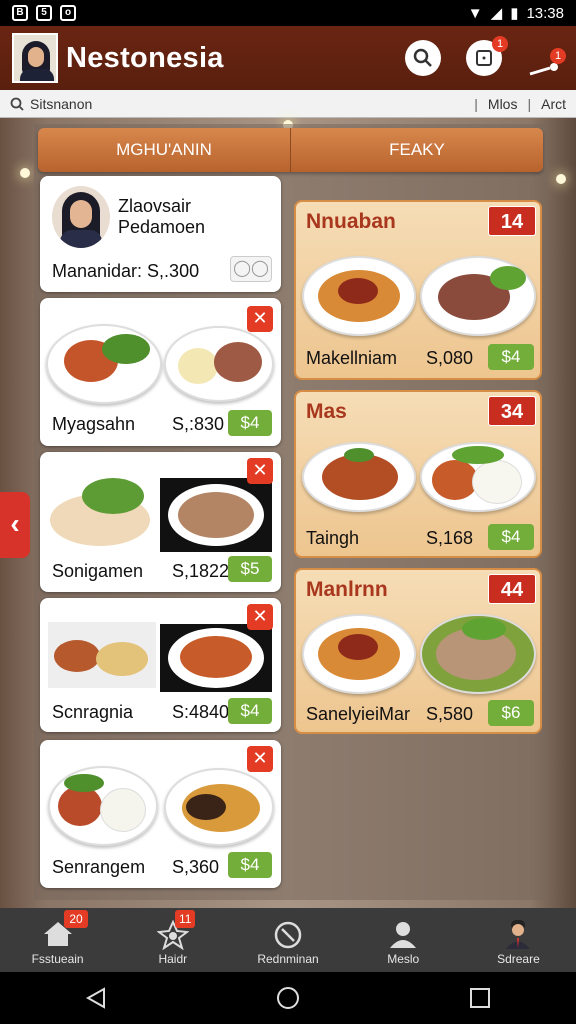 Image resolution: width=576 pixels, height=1024 pixels. I want to click on search-button, so click(423, 58).